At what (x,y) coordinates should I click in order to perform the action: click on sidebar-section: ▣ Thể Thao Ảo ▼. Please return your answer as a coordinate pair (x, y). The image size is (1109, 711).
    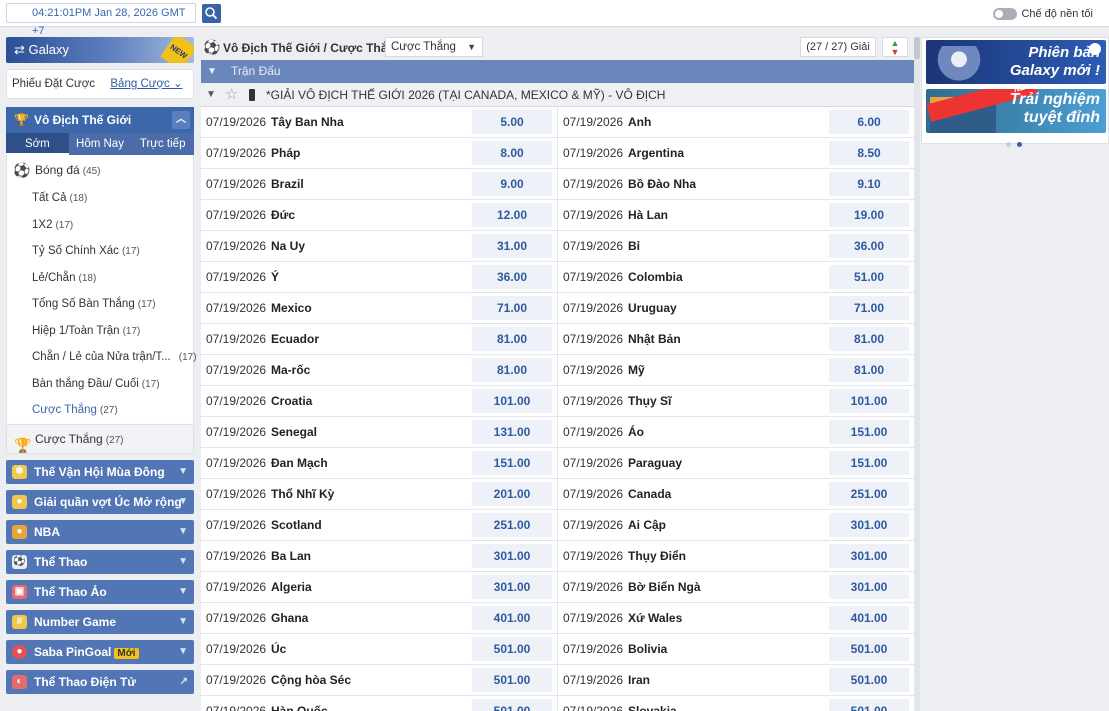
    Looking at the image, I should click on (100, 591).